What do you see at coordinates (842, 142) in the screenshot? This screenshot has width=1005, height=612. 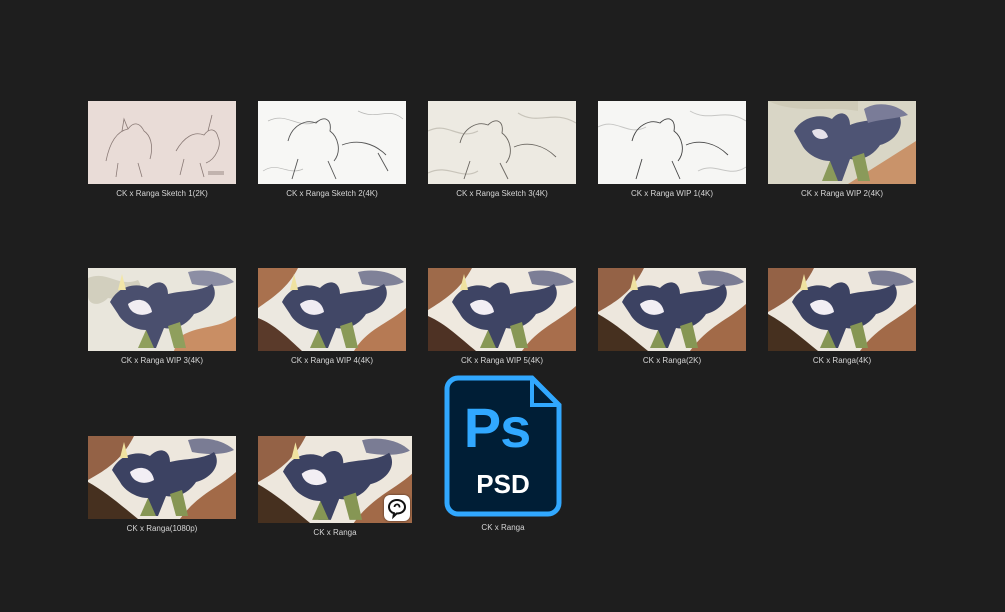 I see `thumbnail-flat-color` at bounding box center [842, 142].